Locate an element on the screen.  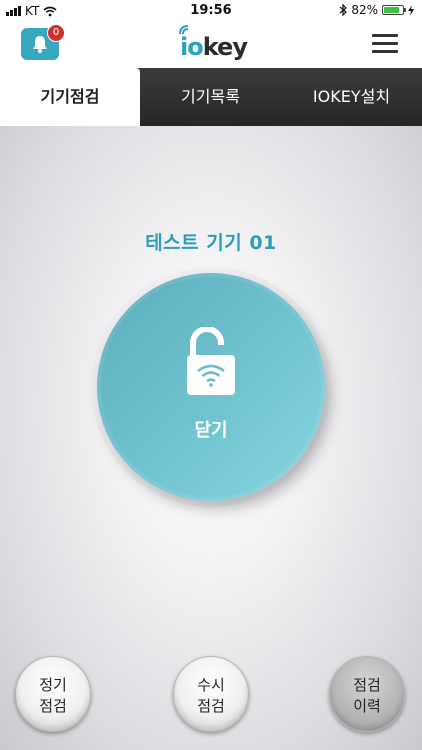
notification-button: 0 is located at coordinates (43, 42).